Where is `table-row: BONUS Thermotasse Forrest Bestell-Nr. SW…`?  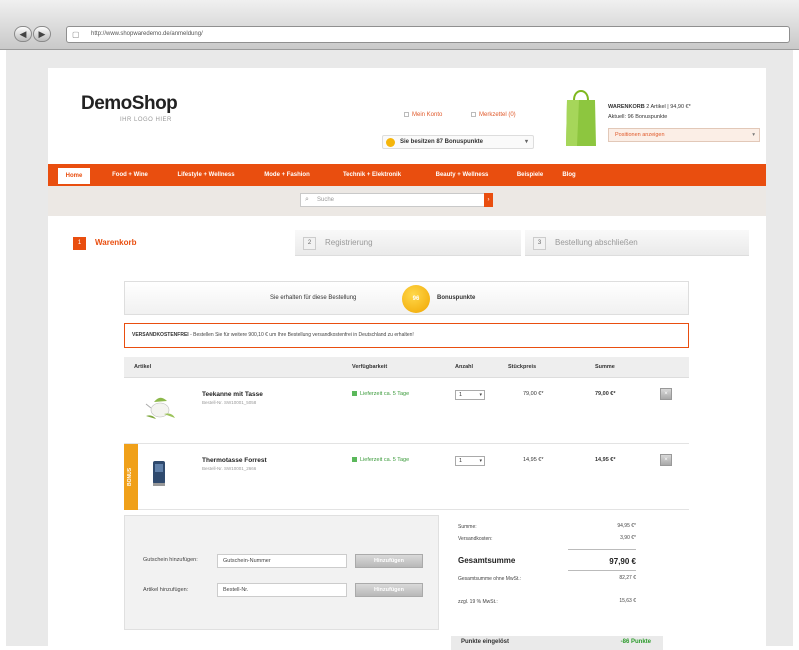
table-row: BONUS Thermotasse Forrest Bestell-Nr. SW… is located at coordinates (406, 477).